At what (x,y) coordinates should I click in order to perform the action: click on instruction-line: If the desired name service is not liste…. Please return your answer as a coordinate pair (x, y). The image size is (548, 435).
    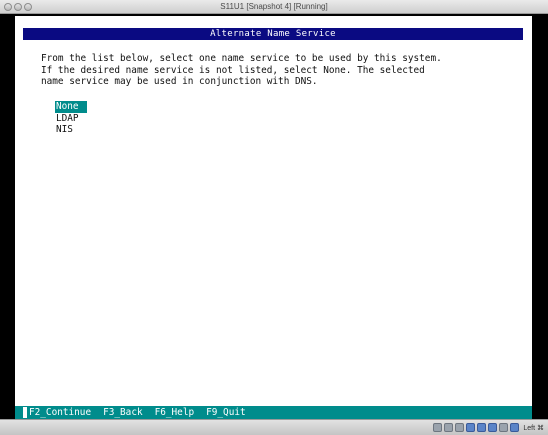
    Looking at the image, I should click on (233, 70).